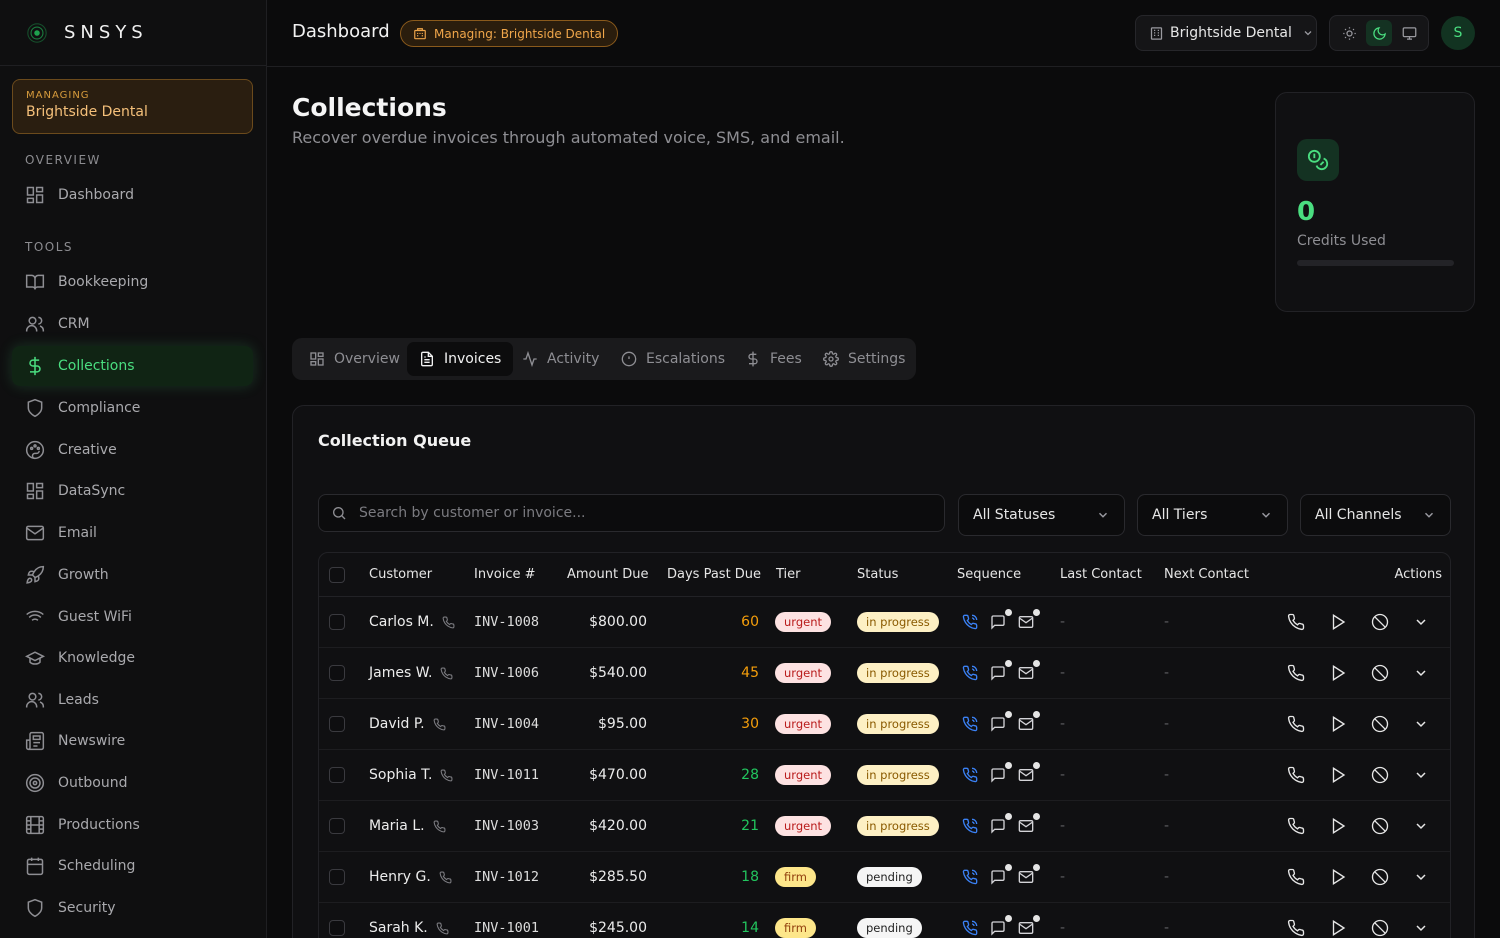  I want to click on sidebar-item-scheduling: Scheduling, so click(132, 866).